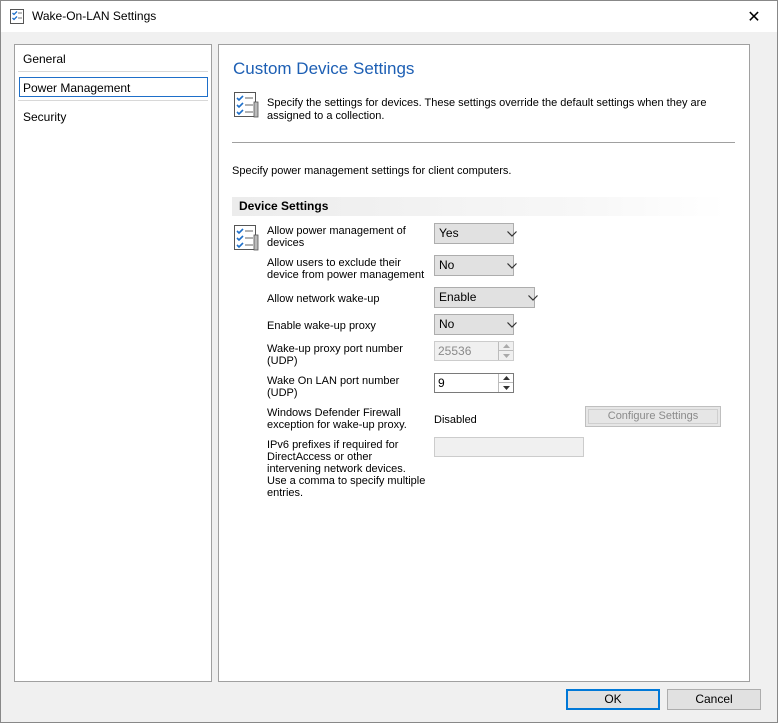  I want to click on firewall-status: Disabled, so click(455, 420).